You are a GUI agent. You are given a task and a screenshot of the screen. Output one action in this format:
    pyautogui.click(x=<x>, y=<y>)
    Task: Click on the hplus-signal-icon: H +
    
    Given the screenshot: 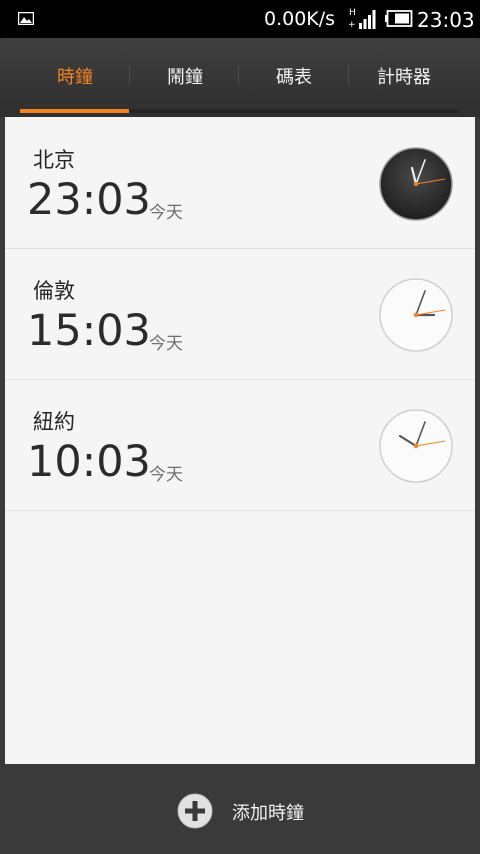 What is the action you would take?
    pyautogui.click(x=362, y=19)
    